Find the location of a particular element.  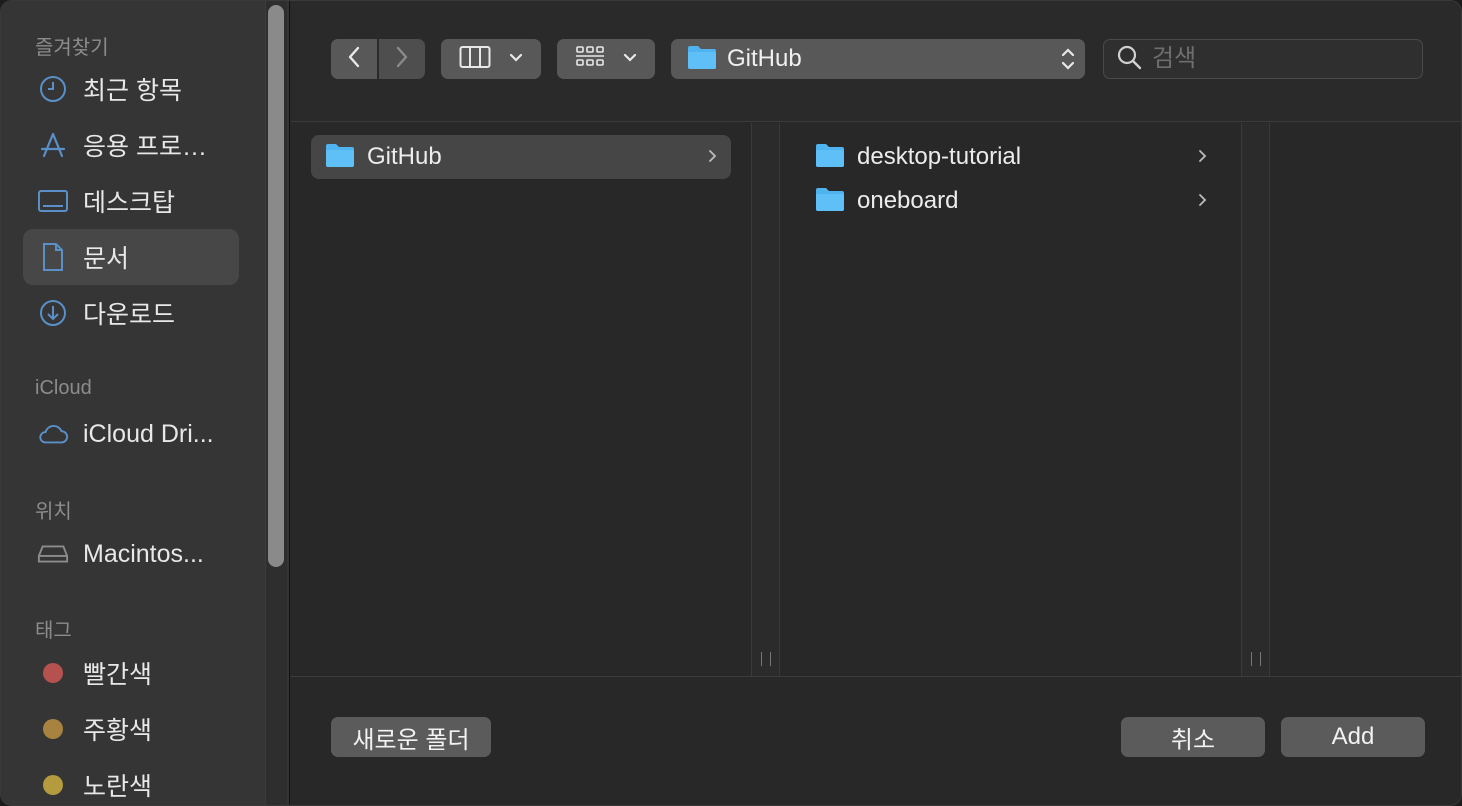

new-folder-button: 새로운 폴더 is located at coordinates (411, 737).